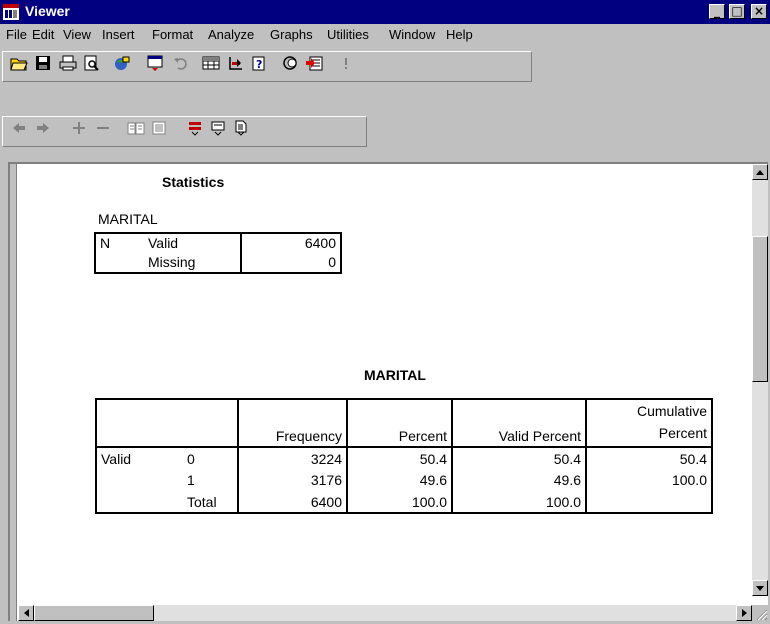  I want to click on table-row: N Valid 6400, so click(218, 242).